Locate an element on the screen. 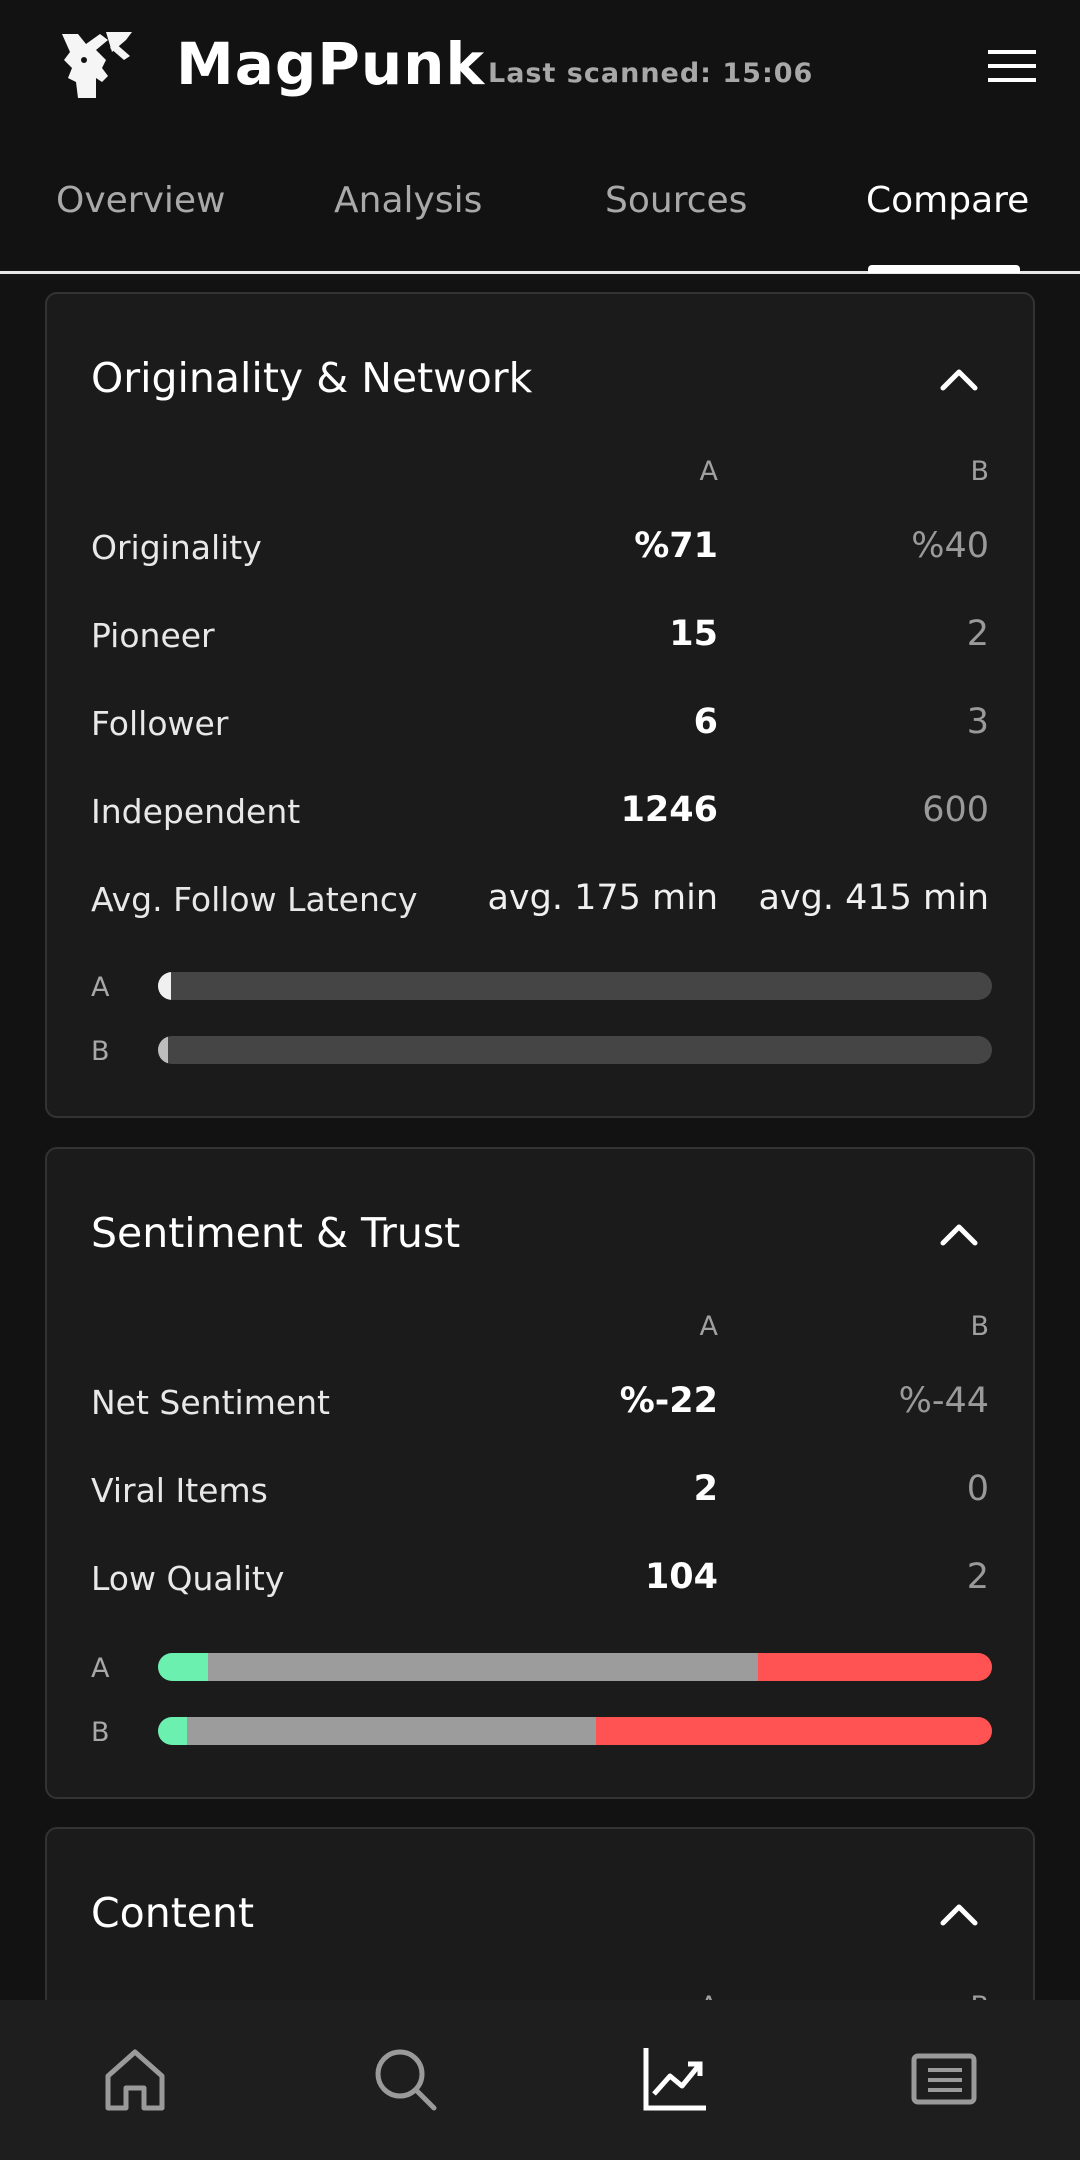 The image size is (1080, 2160). metric-value-a: %71 is located at coordinates (676, 546).